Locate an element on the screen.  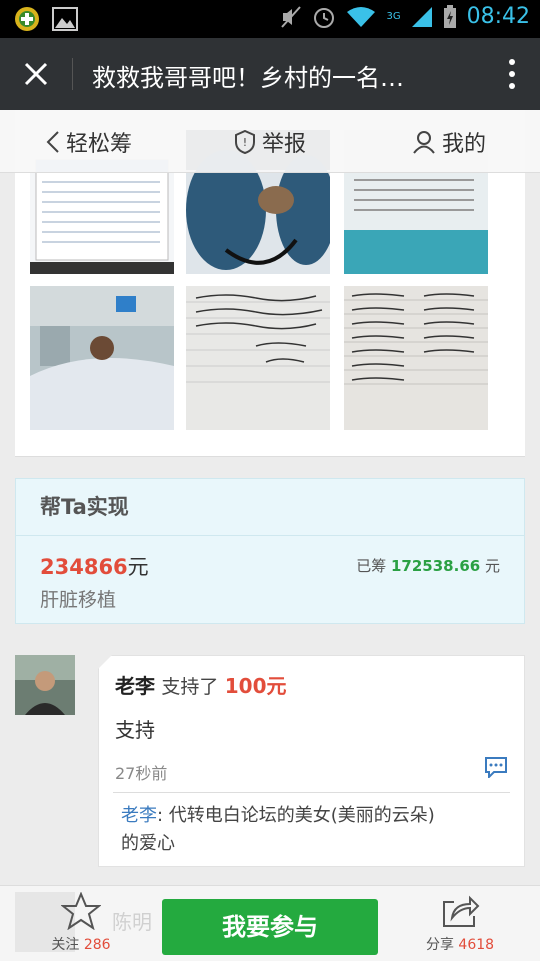
follow-label-wrap: 关注 286 is located at coordinates (81, 944).